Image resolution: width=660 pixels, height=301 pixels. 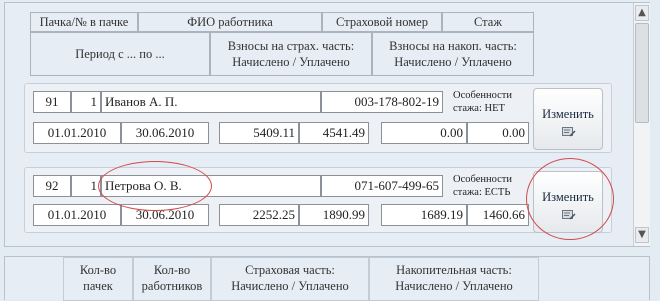 What do you see at coordinates (642, 13) in the screenshot?
I see `scroll-up-icon: ▲` at bounding box center [642, 13].